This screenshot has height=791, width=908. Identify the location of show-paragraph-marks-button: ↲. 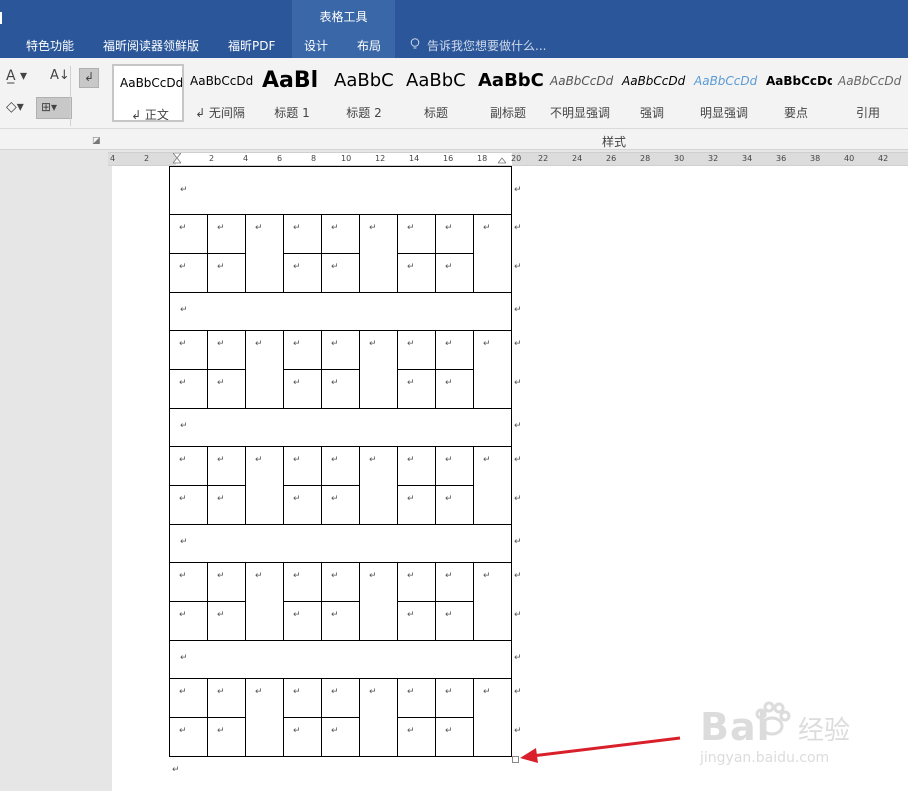
(89, 78).